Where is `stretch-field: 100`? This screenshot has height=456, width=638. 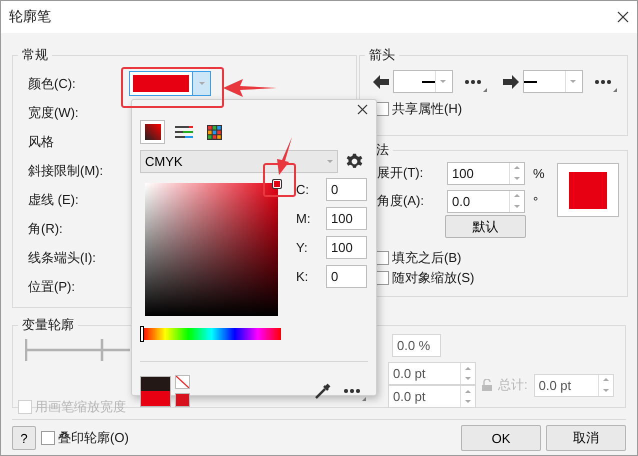
stretch-field: 100 is located at coordinates (486, 173).